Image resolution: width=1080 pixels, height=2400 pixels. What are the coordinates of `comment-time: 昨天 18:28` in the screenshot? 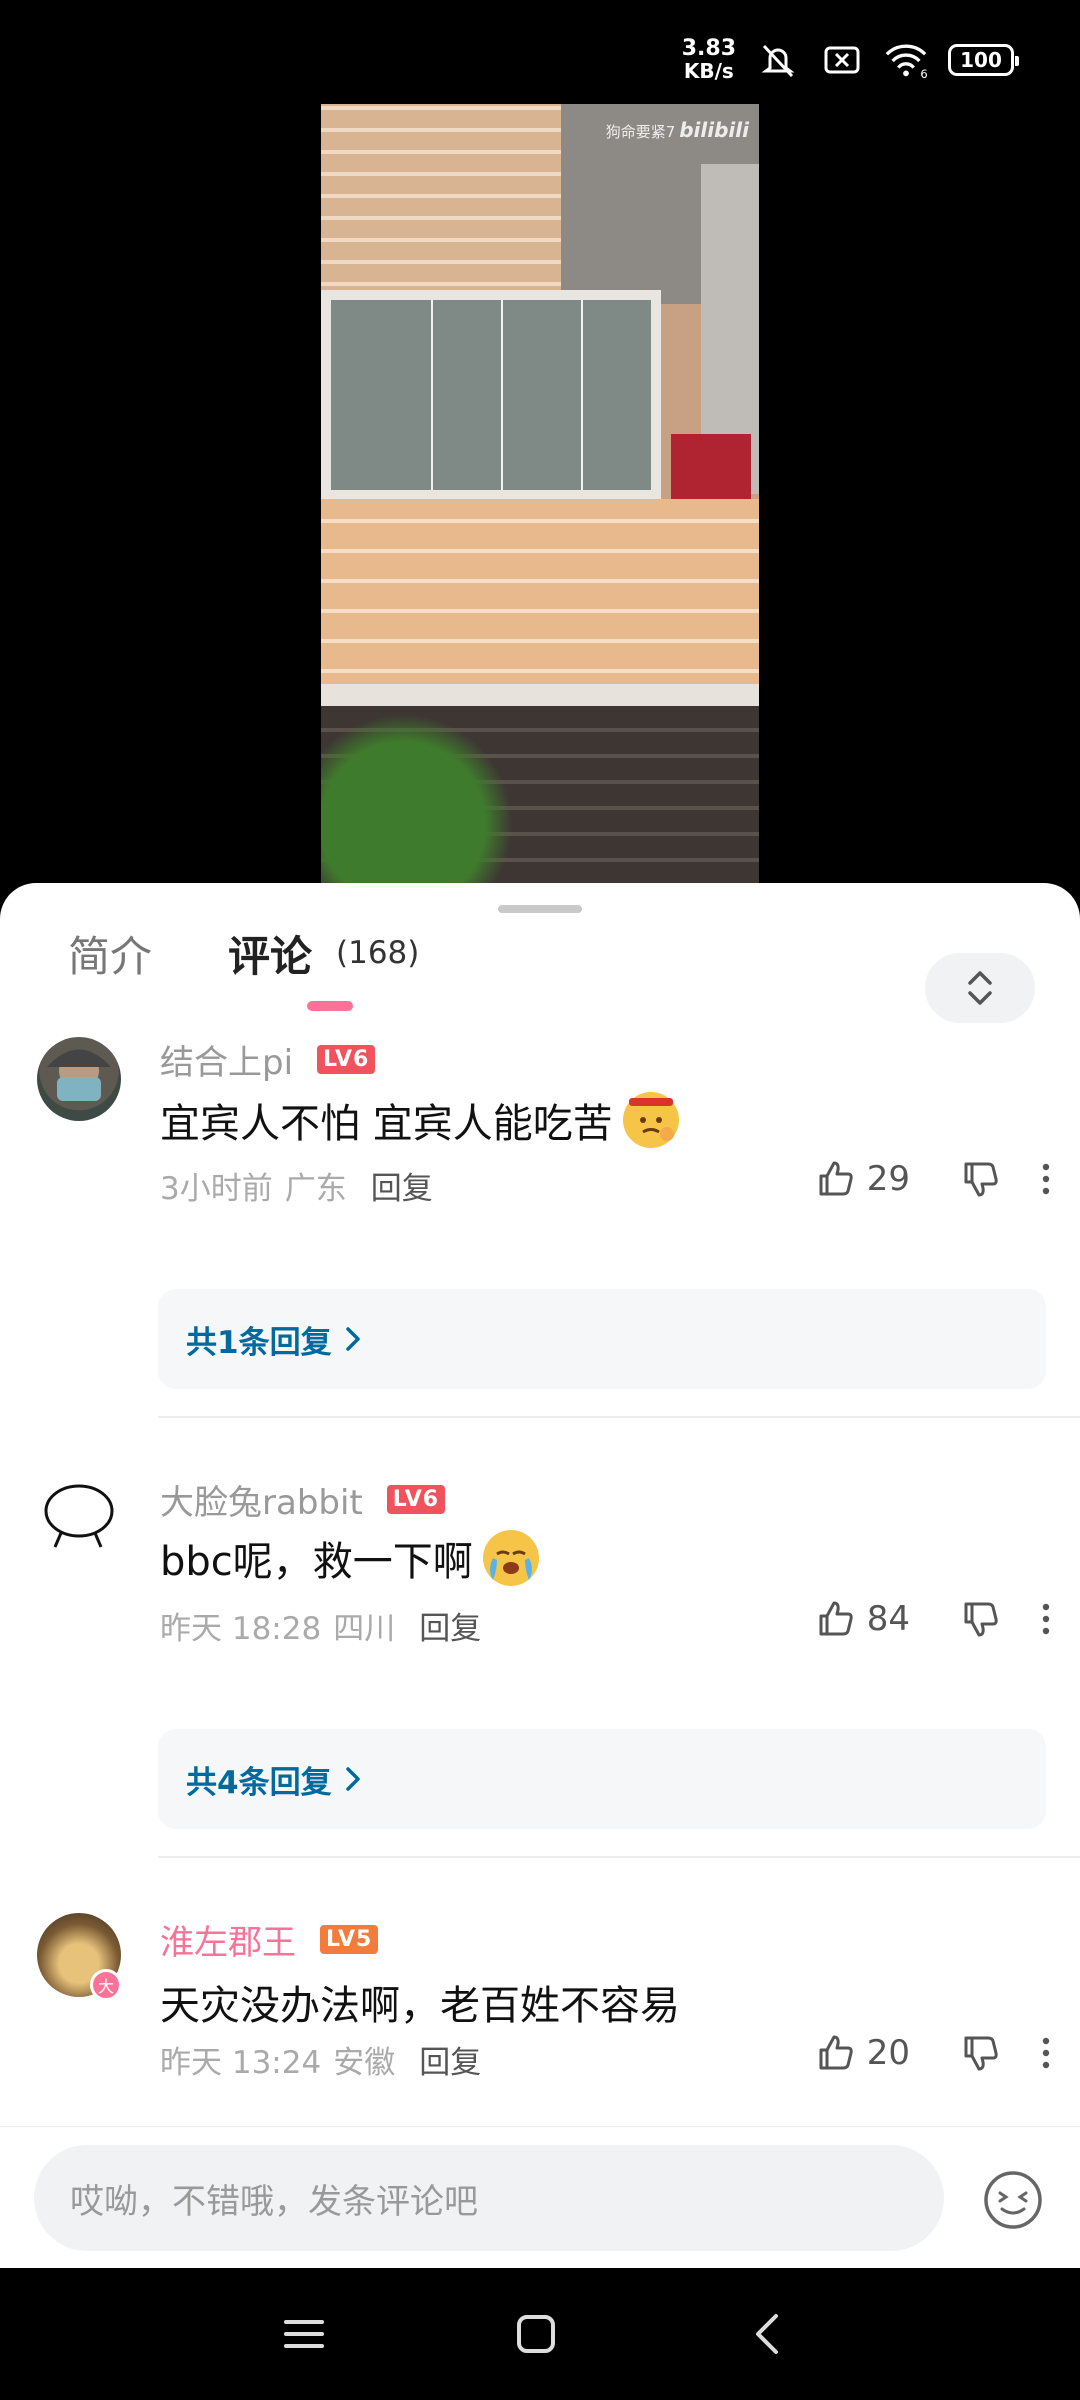 It's located at (241, 1629).